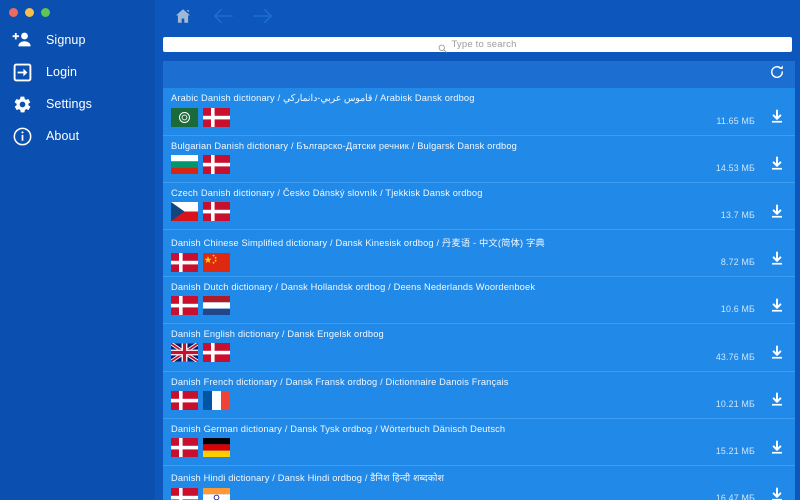 This screenshot has height=500, width=800. I want to click on forward-button, so click(263, 18).